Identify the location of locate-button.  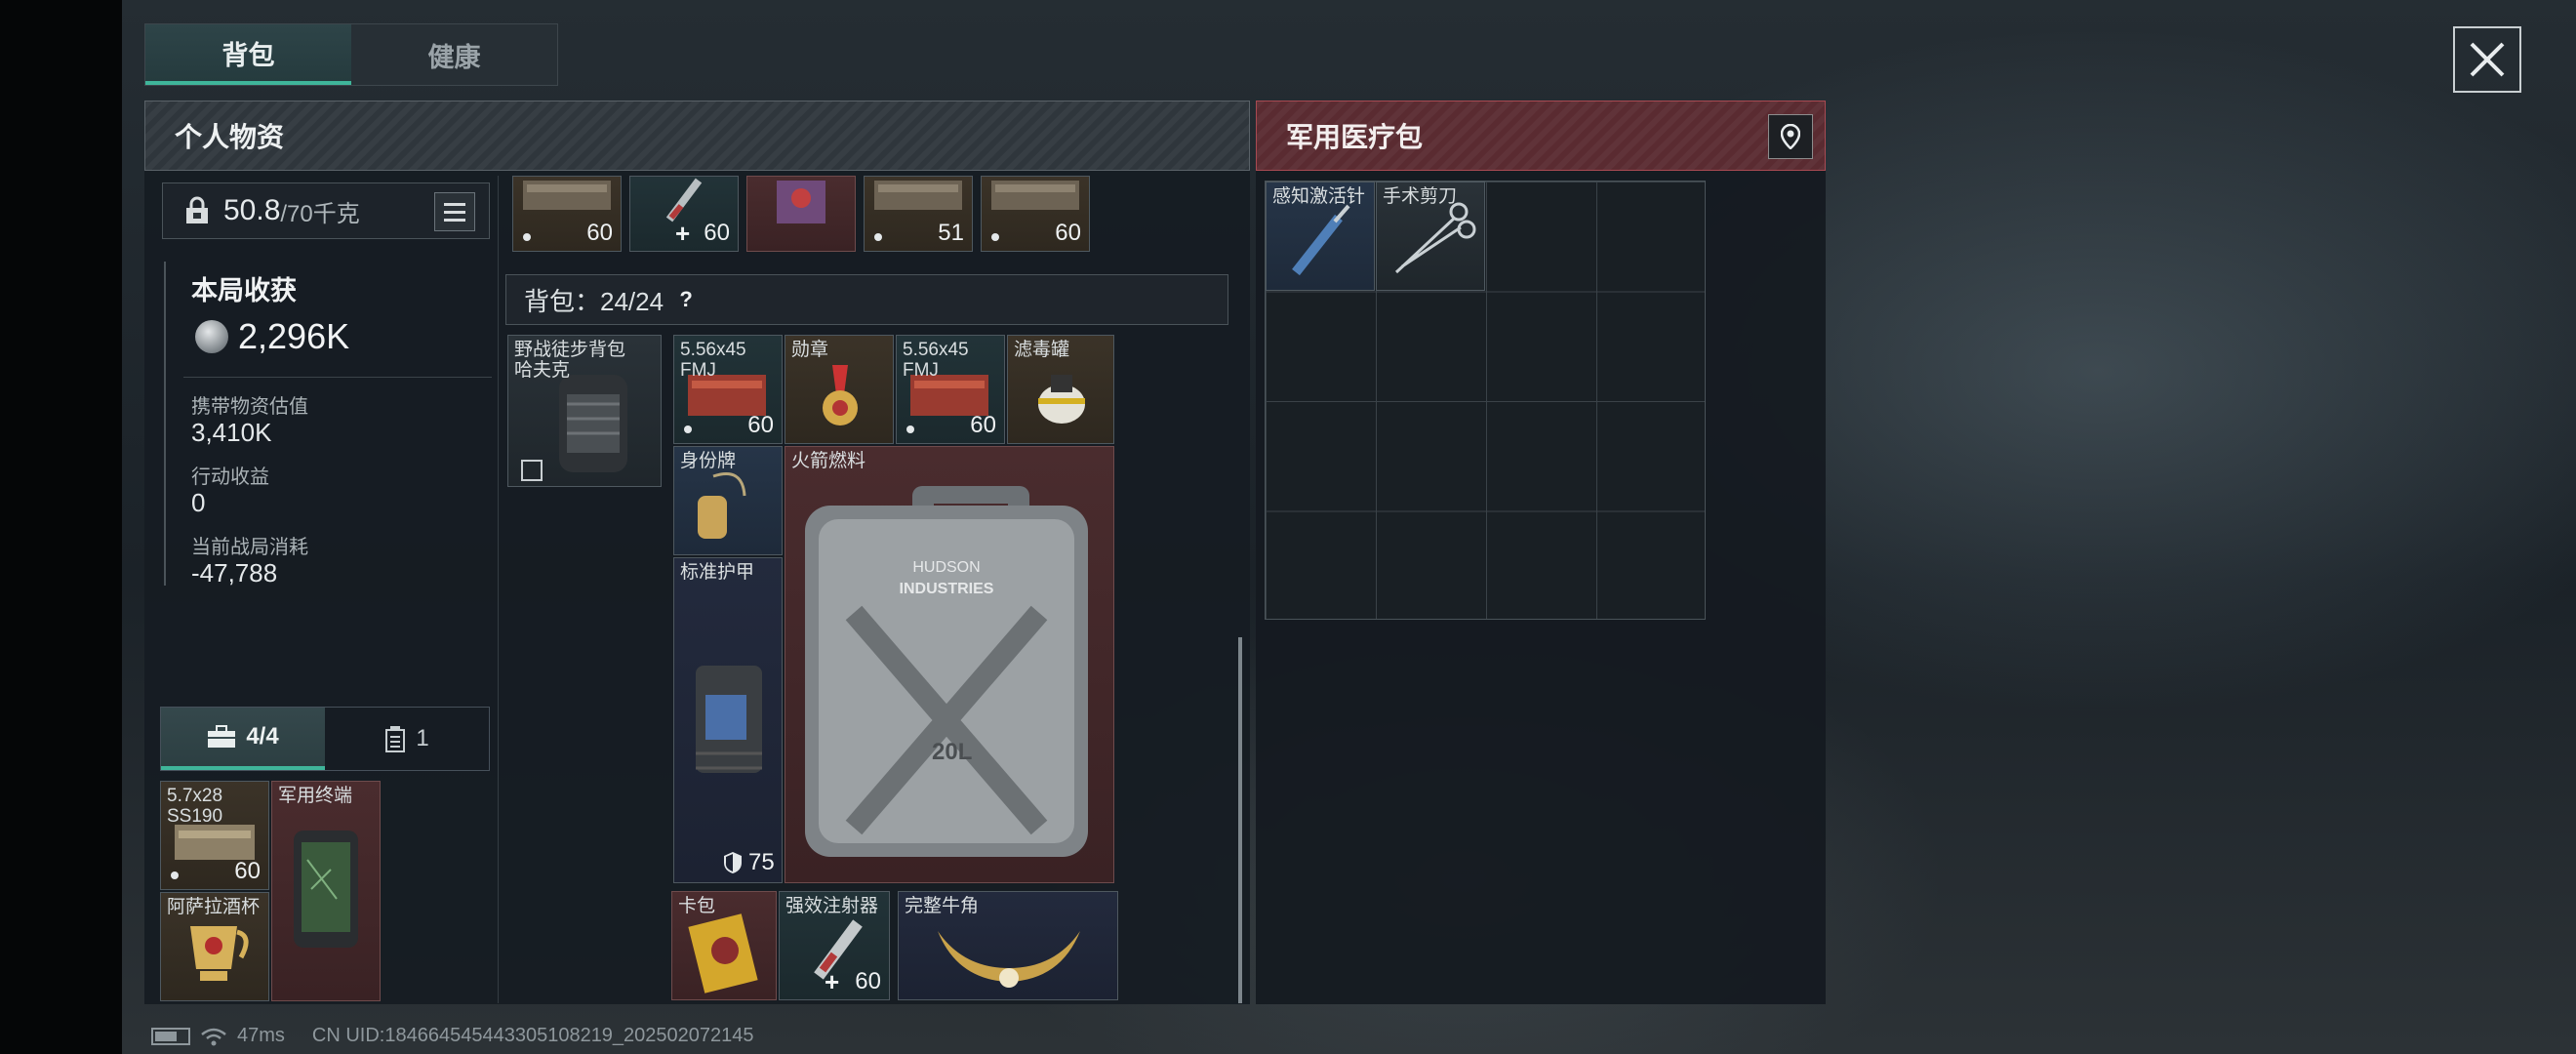
(1790, 136).